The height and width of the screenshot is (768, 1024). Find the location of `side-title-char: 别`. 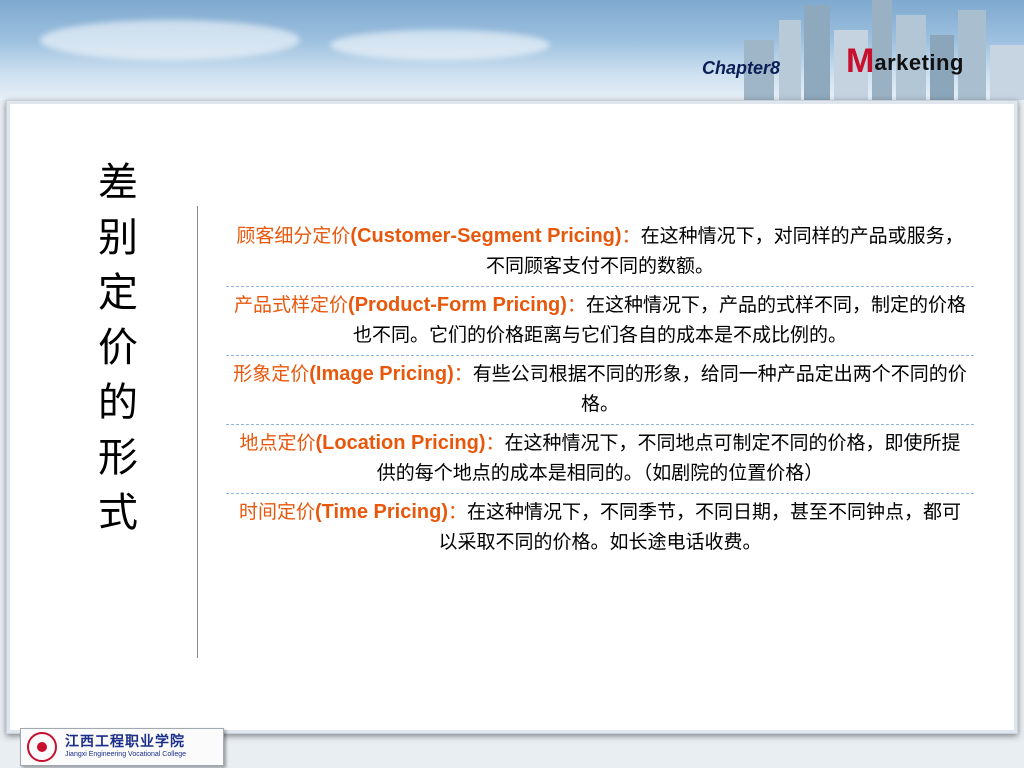

side-title-char: 别 is located at coordinates (118, 238).